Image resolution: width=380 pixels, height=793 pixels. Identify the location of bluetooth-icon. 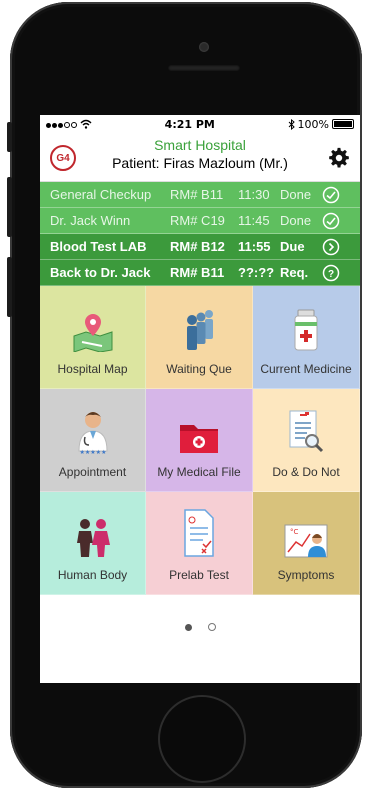
(291, 124).